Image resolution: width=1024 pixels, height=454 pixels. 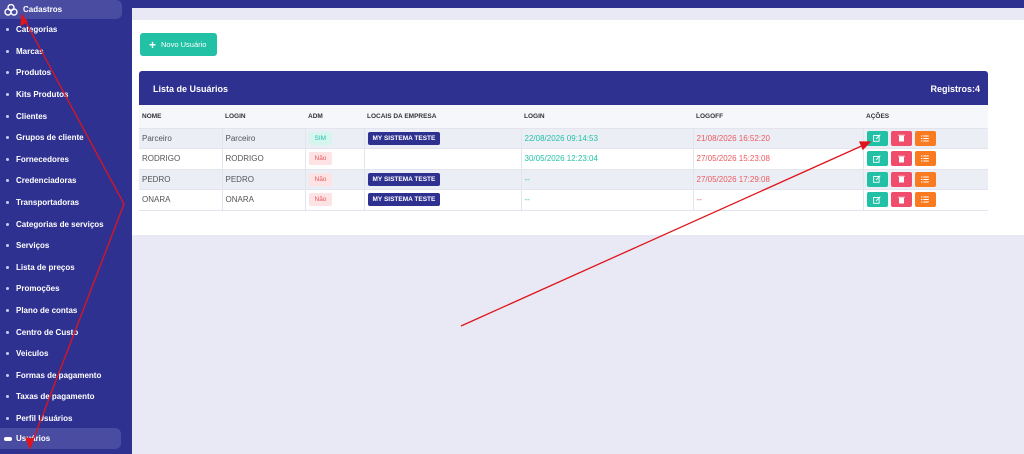 I want to click on sidebar-item-label: Plano de contas, so click(x=47, y=311).